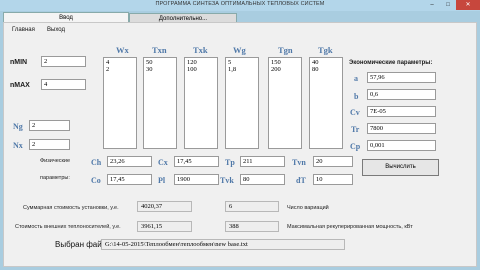 The height and width of the screenshot is (270, 480). I want to click on list-item: 50, so click(149, 62).